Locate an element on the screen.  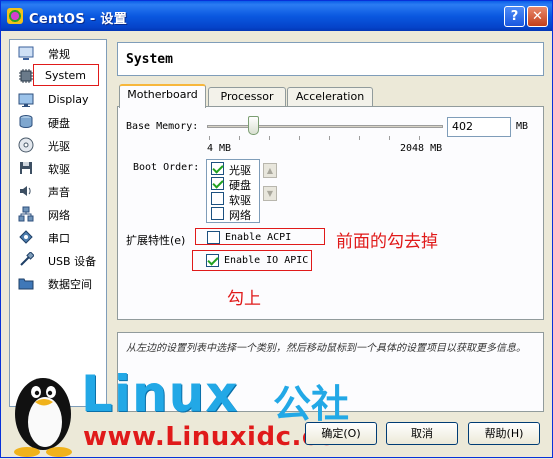
network-icon is located at coordinates (26, 214).